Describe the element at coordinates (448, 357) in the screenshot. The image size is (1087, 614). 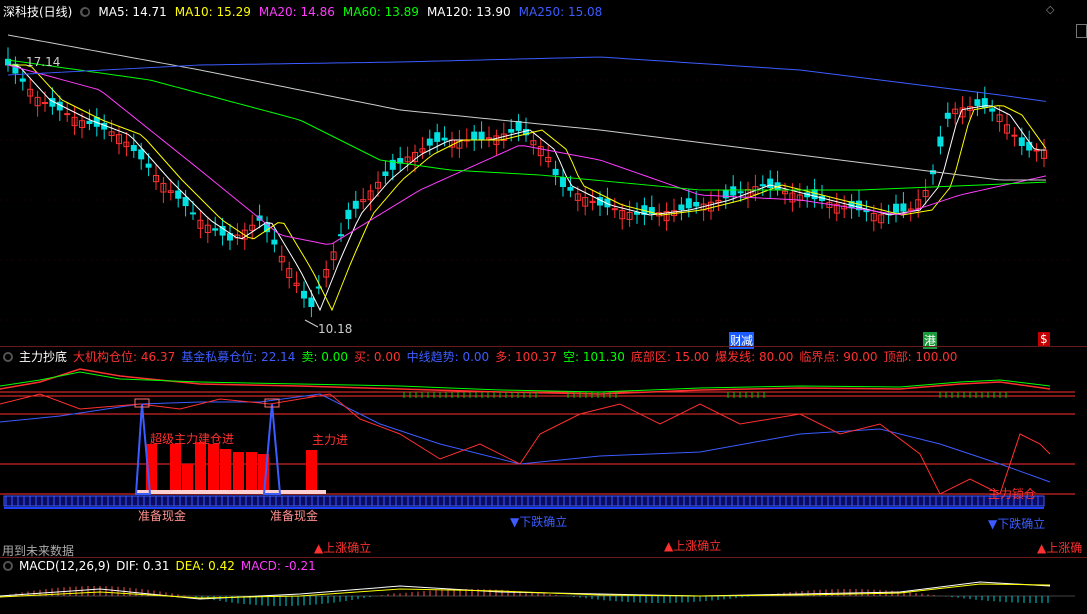
I see `ind-val-4: 中线趋势: 0.00` at that location.